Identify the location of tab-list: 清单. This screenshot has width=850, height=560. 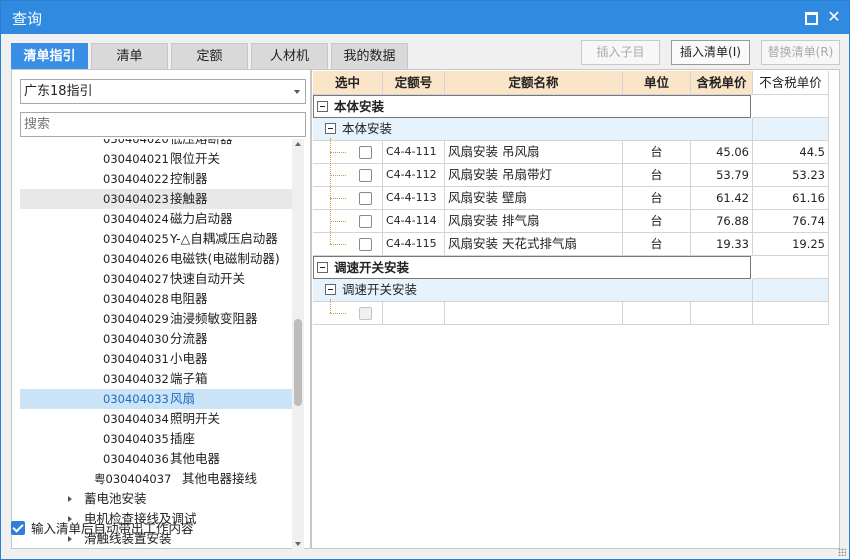
(129, 56).